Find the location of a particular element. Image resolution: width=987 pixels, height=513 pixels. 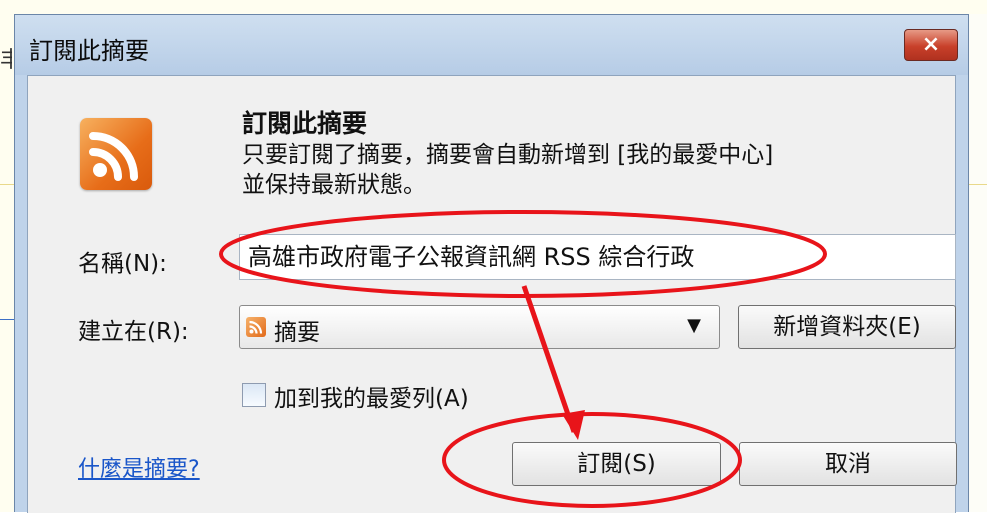

chevron-down-icon: ▼ is located at coordinates (694, 325).